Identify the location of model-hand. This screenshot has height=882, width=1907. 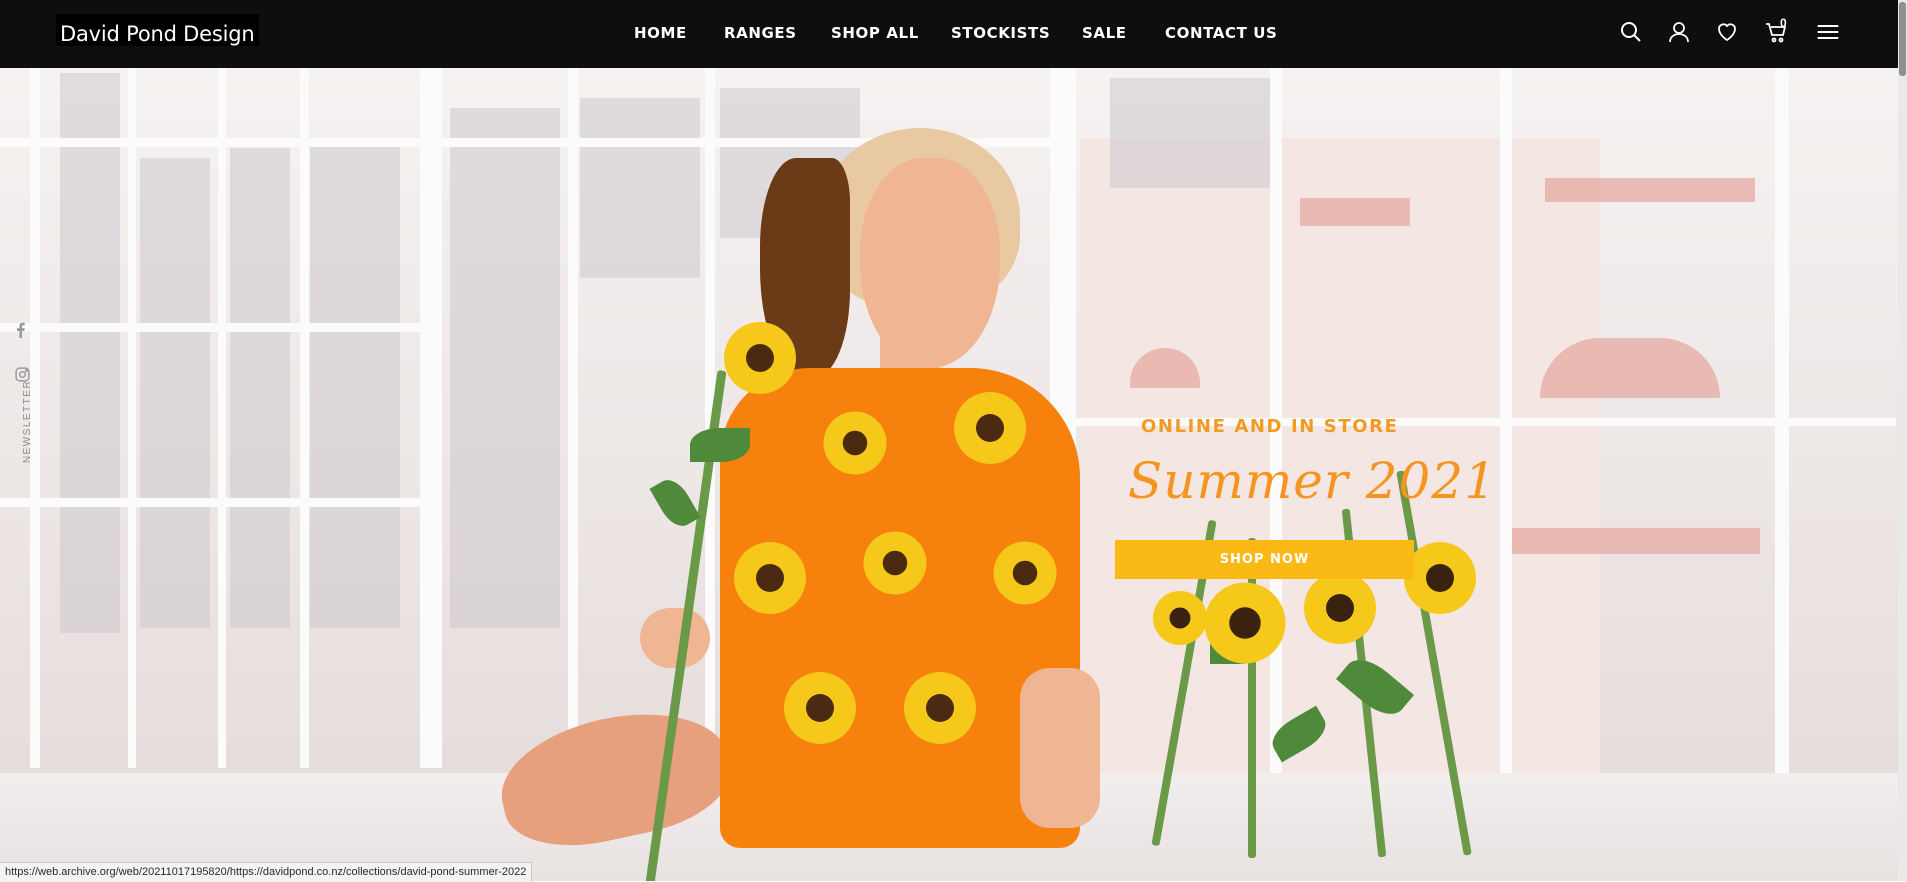
(675, 638).